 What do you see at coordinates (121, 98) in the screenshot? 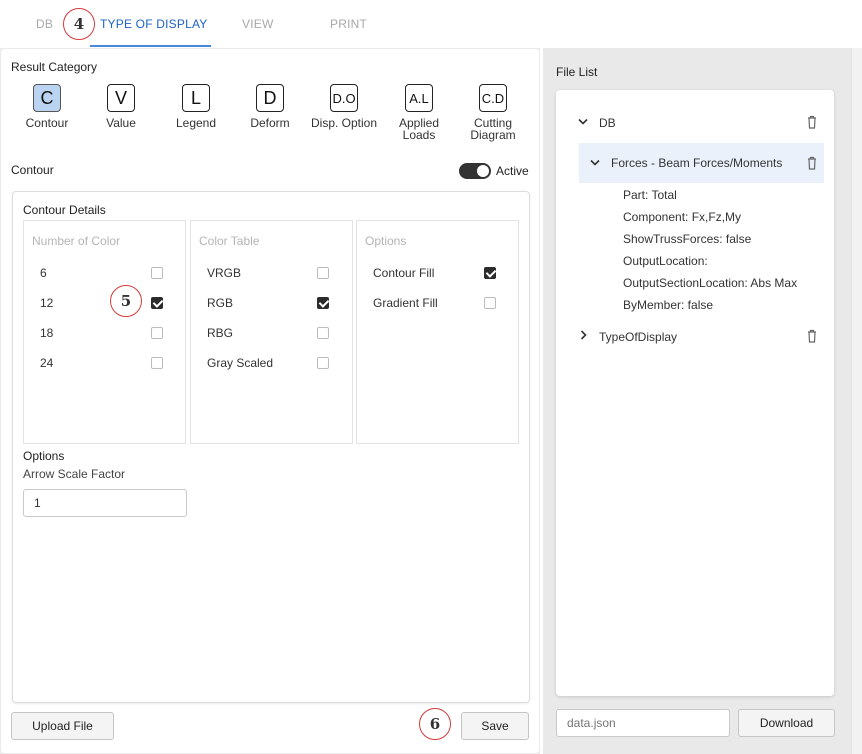
I see `value-icon: V` at bounding box center [121, 98].